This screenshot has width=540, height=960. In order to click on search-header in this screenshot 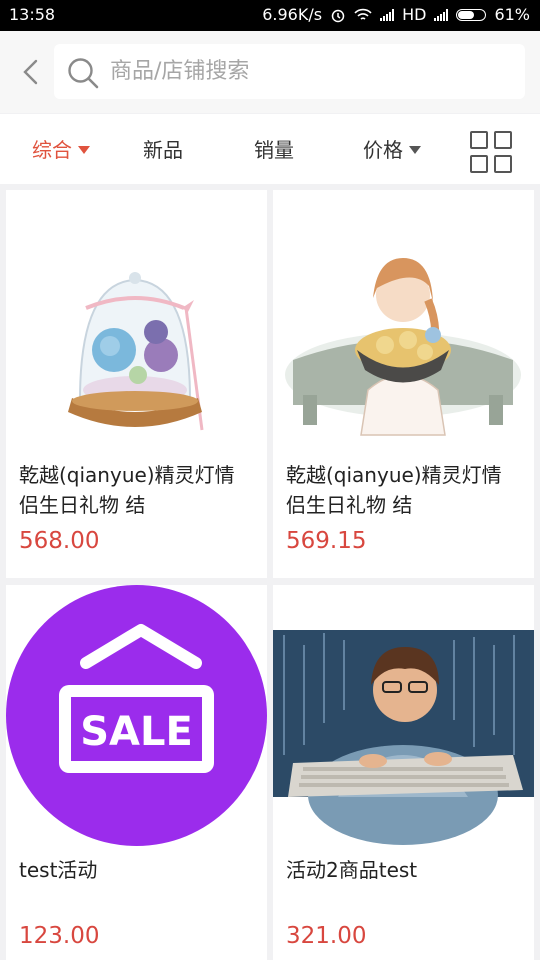, I will do `click(270, 72)`.